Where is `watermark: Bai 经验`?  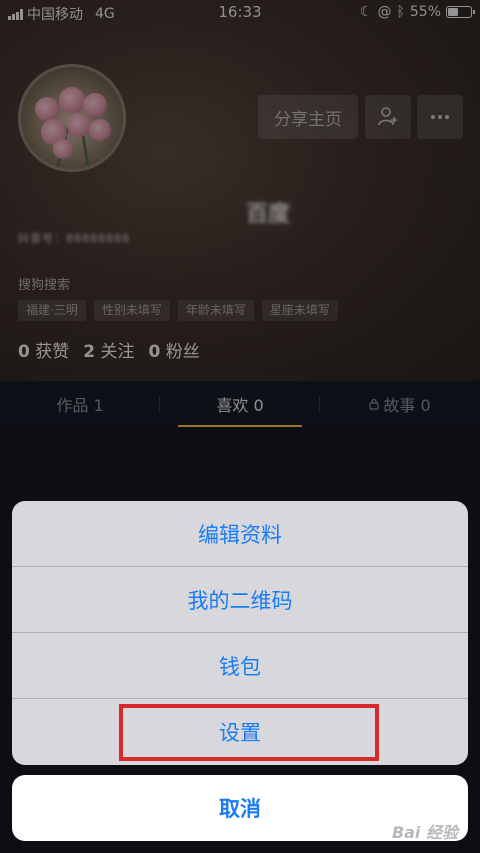
watermark: Bai 经验 is located at coordinates (424, 832).